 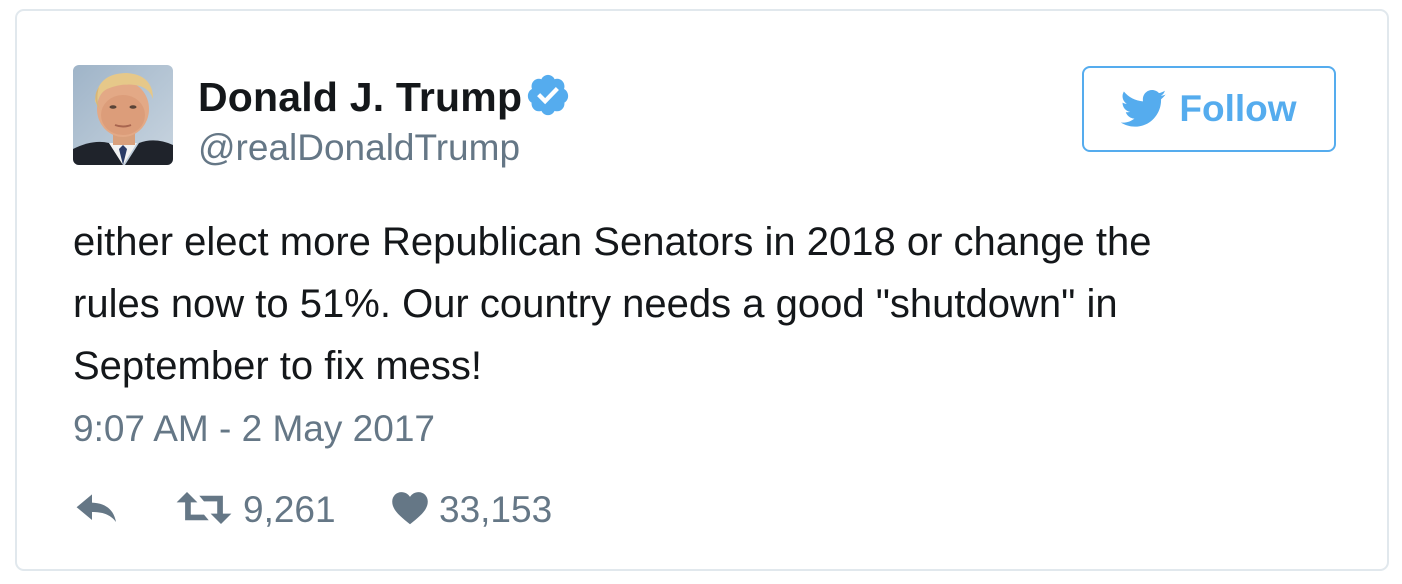 What do you see at coordinates (410, 510) in the screenshot?
I see `heart-icon` at bounding box center [410, 510].